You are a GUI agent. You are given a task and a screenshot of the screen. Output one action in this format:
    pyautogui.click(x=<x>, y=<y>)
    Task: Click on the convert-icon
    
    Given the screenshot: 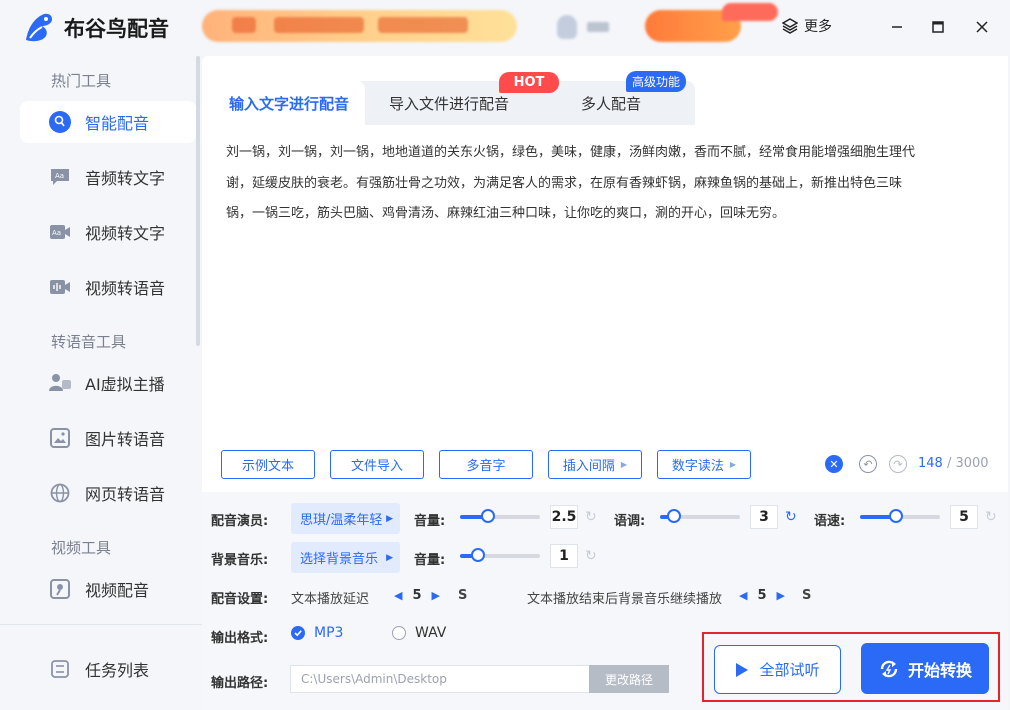 What is the action you would take?
    pyautogui.click(x=889, y=668)
    